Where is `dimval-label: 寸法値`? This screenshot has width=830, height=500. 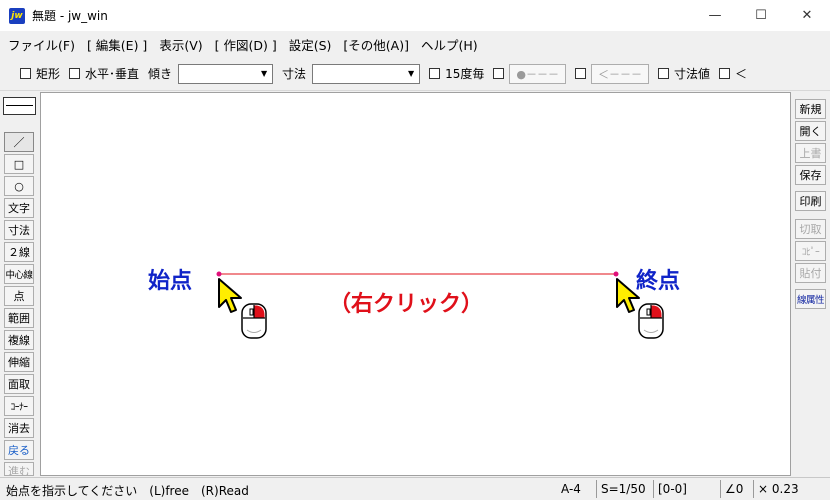
dimval-label: 寸法値 is located at coordinates (691, 74).